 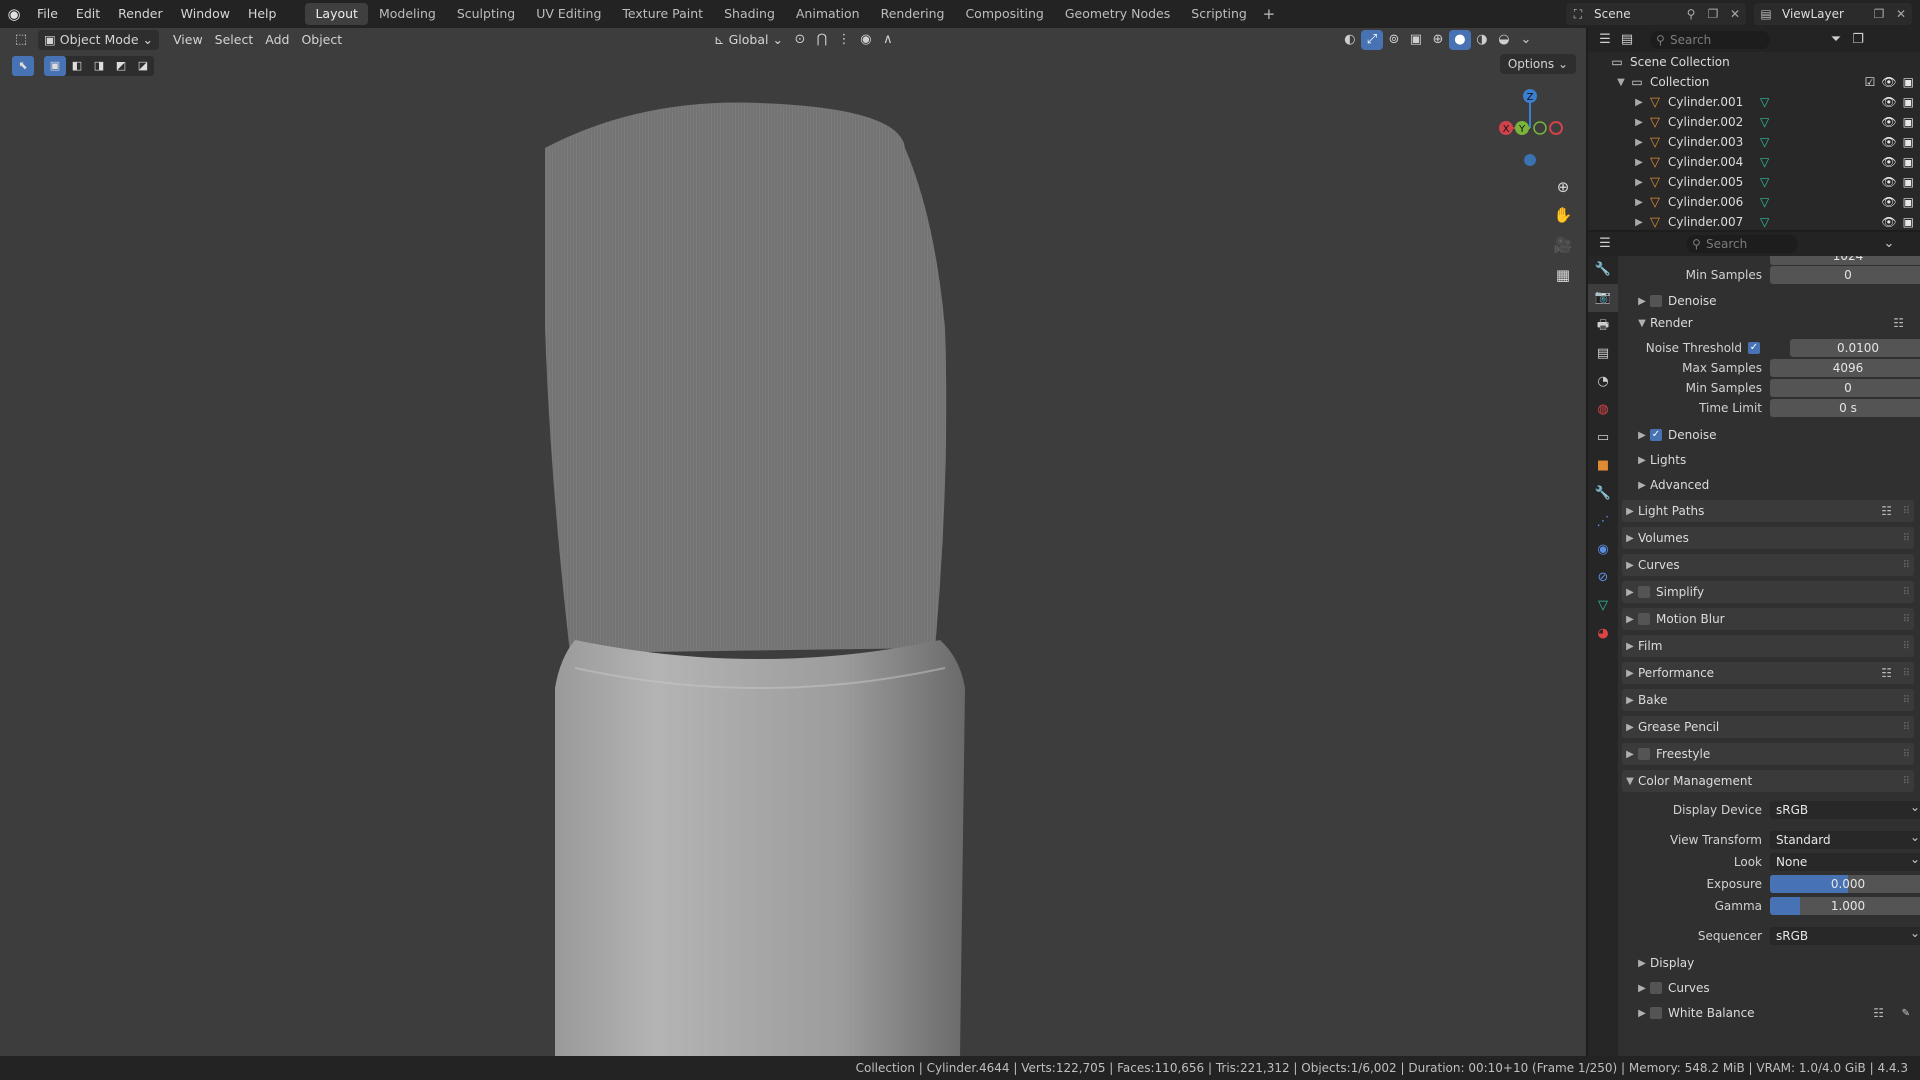 I want to click on menu-add: Add, so click(x=277, y=40).